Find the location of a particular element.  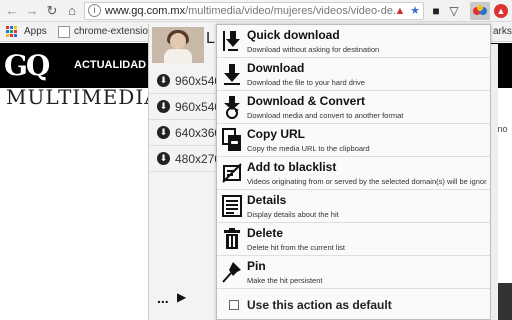

blocked-content-icon: ▲ is located at coordinates (400, 11).